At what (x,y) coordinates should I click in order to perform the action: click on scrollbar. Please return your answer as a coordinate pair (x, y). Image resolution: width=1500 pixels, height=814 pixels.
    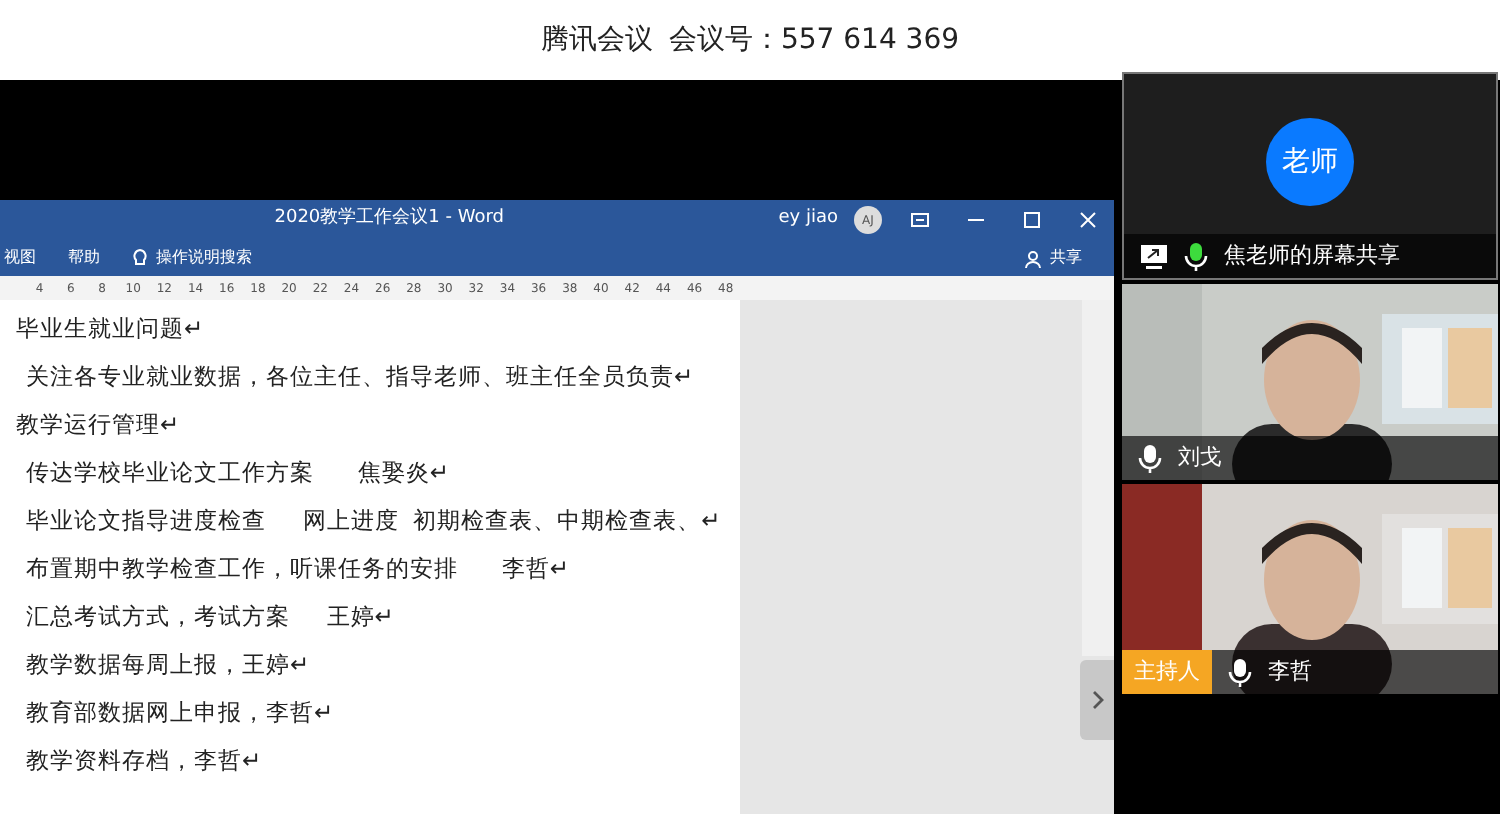
    Looking at the image, I should click on (1098, 478).